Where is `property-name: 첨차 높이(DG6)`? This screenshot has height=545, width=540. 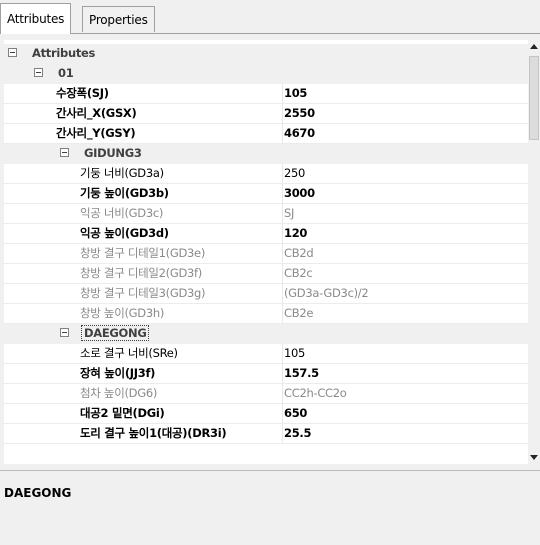
property-name: 첨차 높이(DG6) is located at coordinates (181, 393).